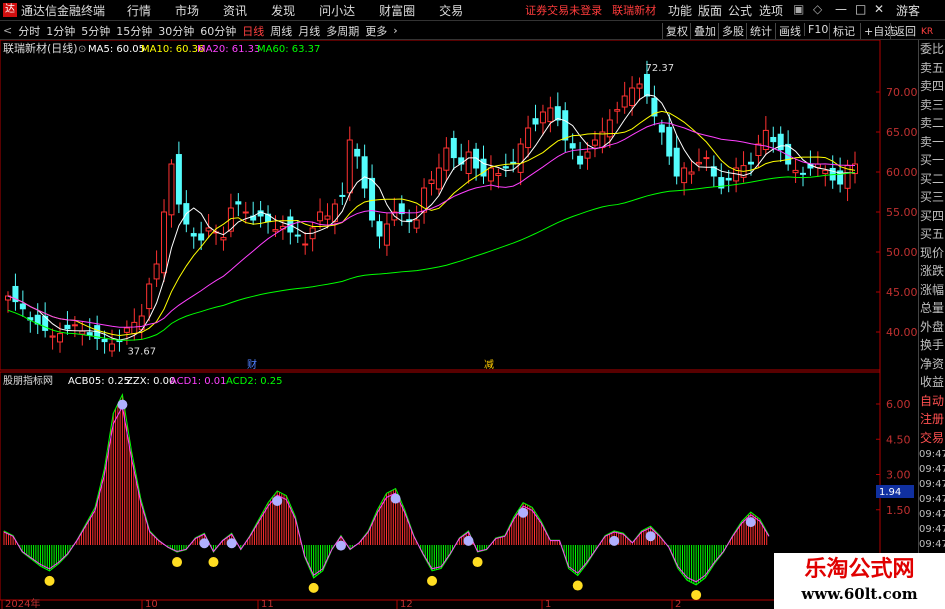  I want to click on menu-wealth: 财富圈, so click(397, 10).